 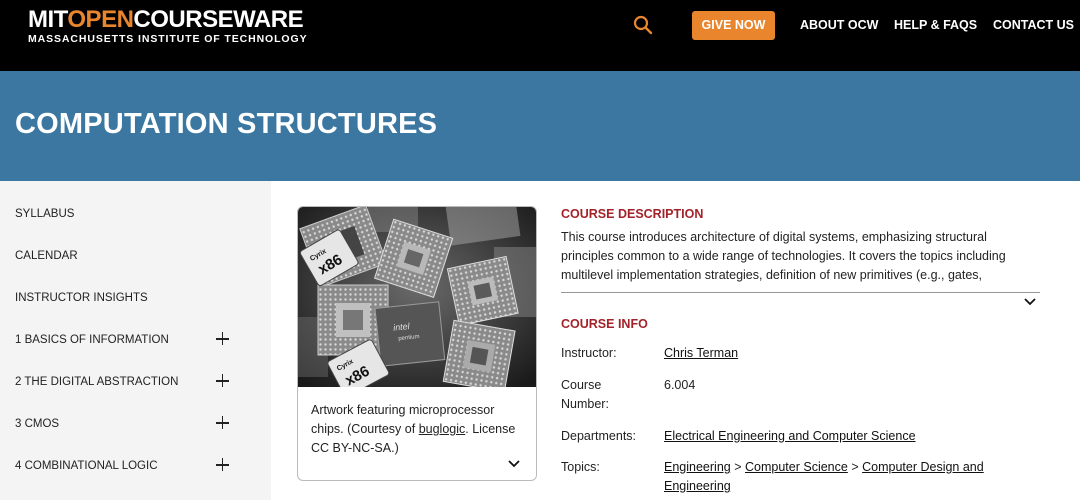 What do you see at coordinates (599, 436) in the screenshot?
I see `departments-label: Departments:` at bounding box center [599, 436].